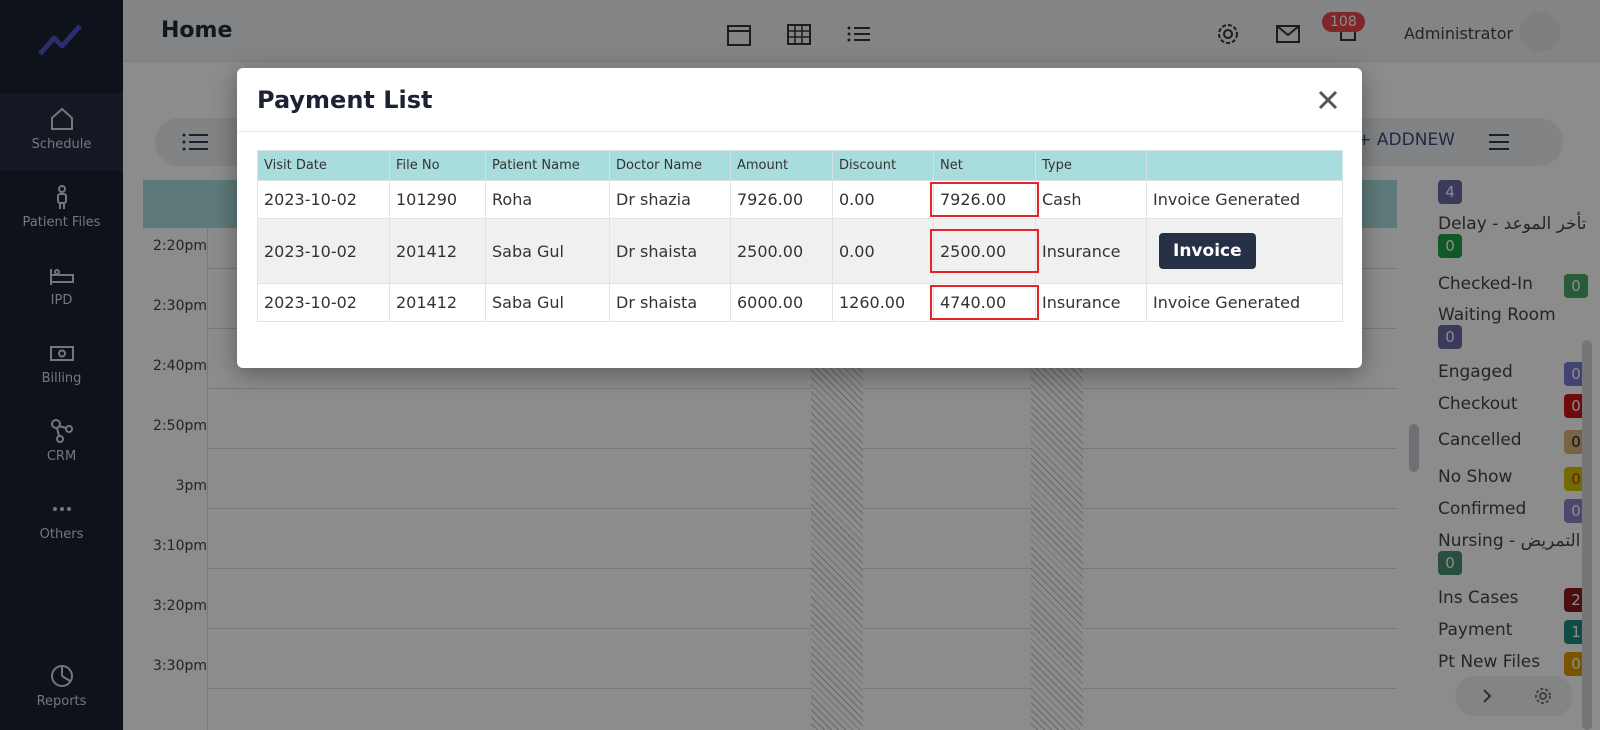 The image size is (1600, 730). I want to click on column-header: Amount, so click(781, 165).